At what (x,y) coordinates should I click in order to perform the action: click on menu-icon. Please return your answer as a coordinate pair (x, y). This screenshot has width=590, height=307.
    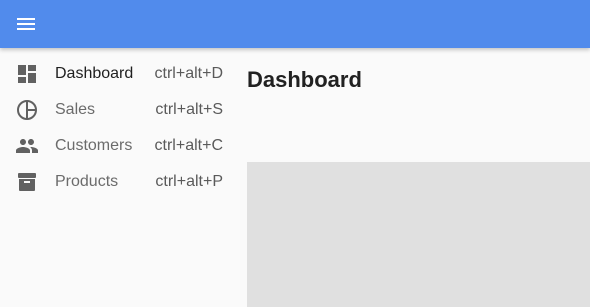
    Looking at the image, I should click on (26, 24).